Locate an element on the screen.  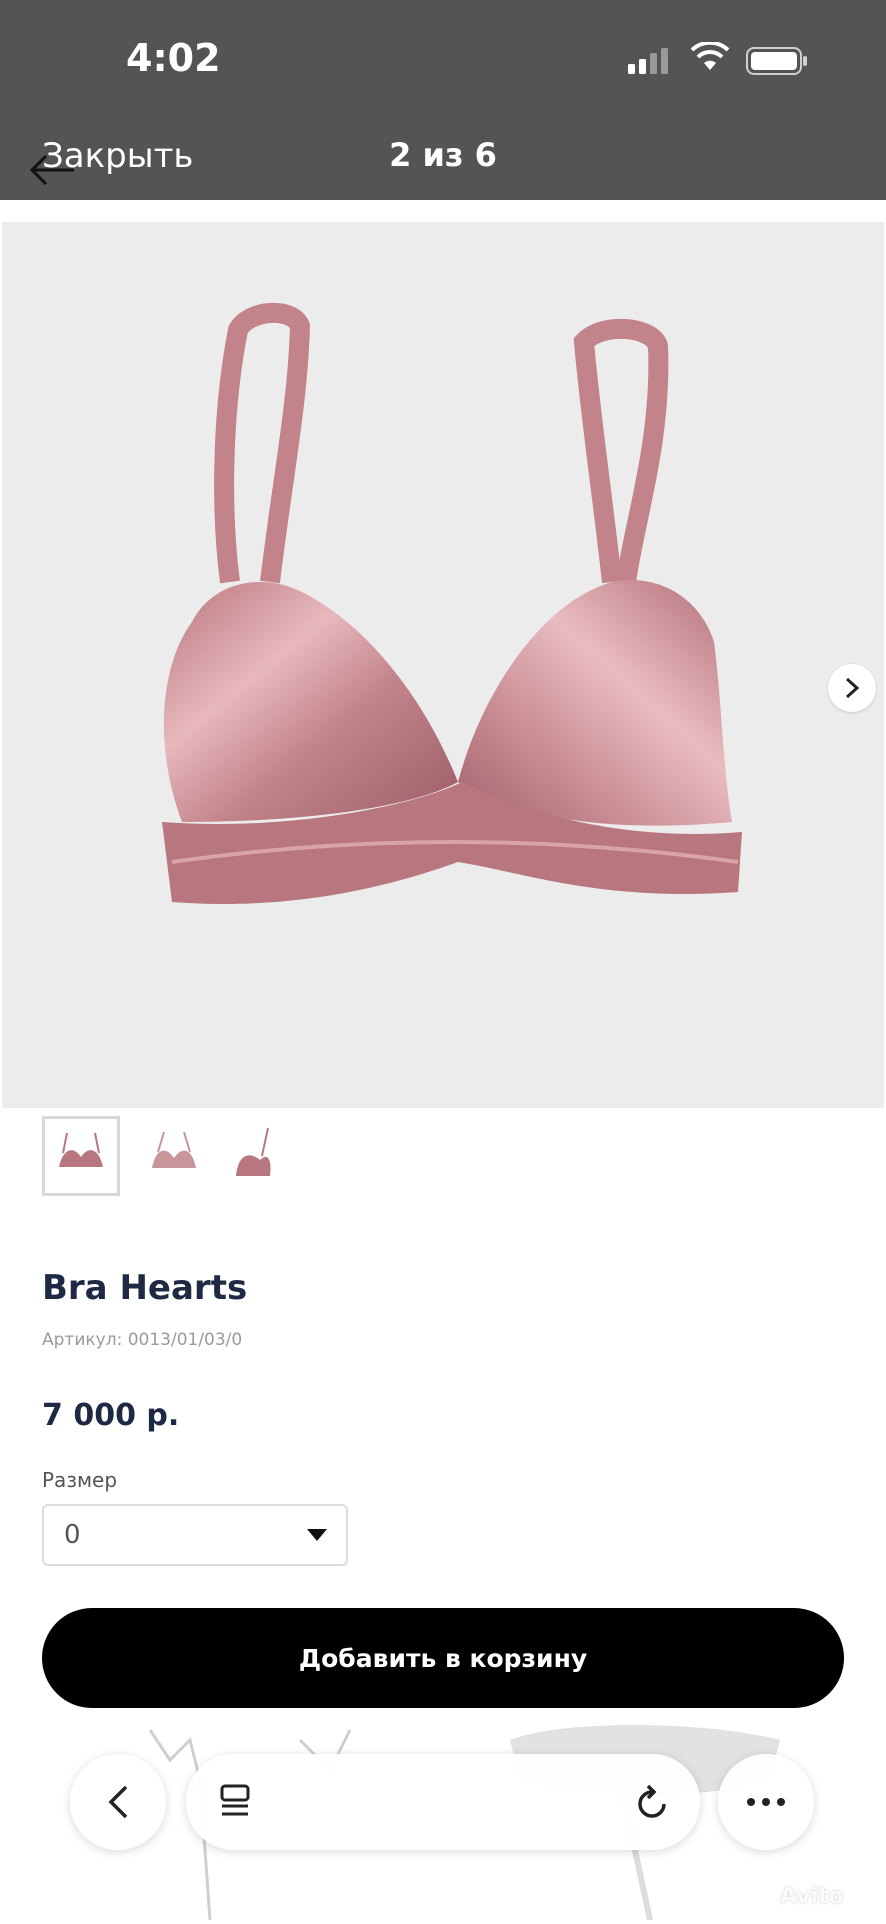
thumbnail-strip is located at coordinates (192, 1158).